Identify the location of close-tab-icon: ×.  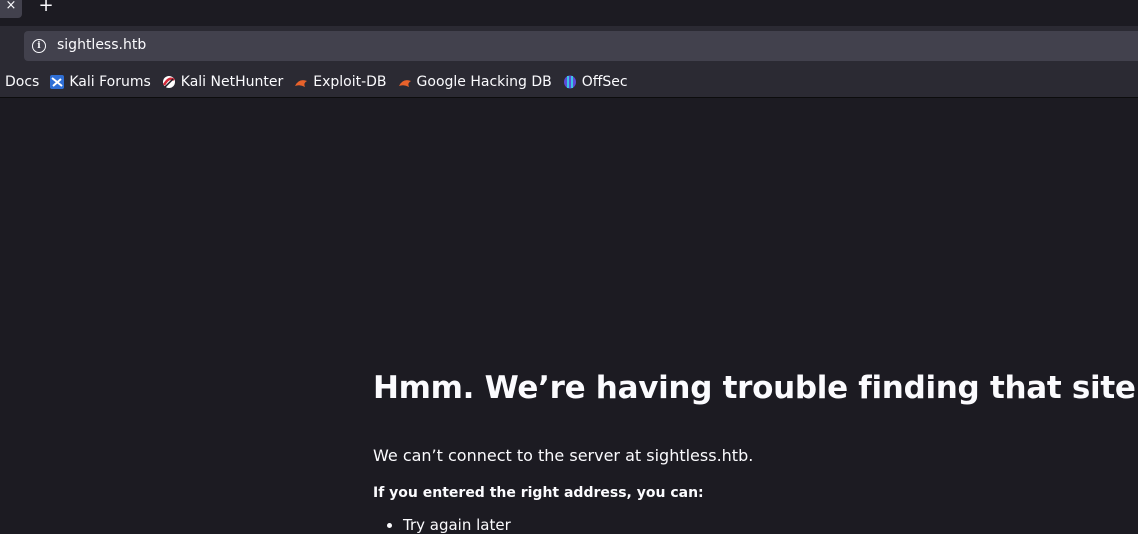
(11, 9).